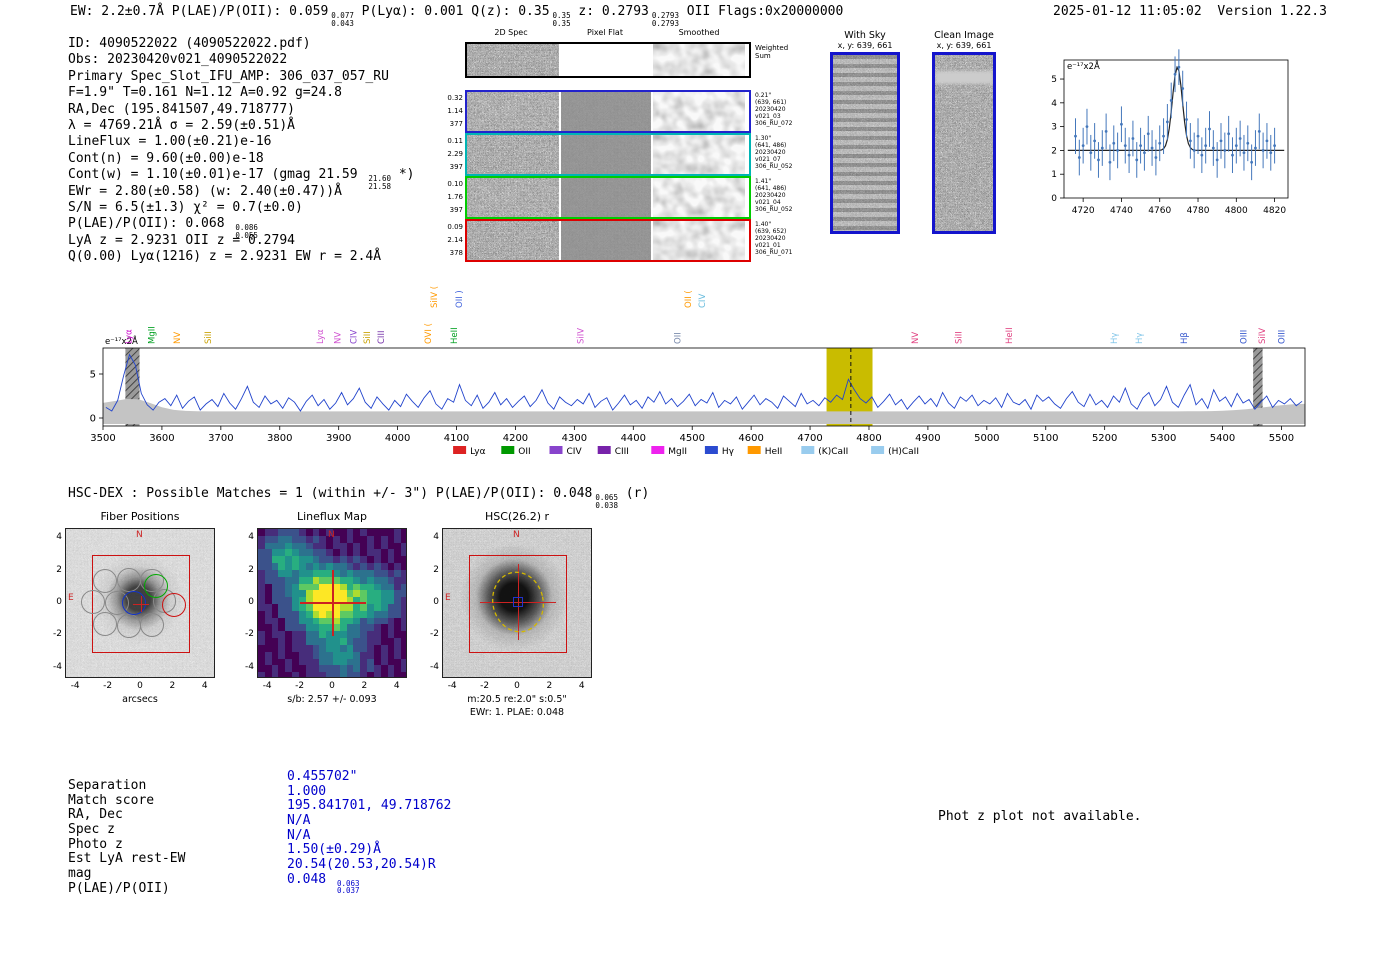 Image resolution: width=1400 pixels, height=953 pixels. I want to click on fiber-positions-plot: N E, so click(140, 603).